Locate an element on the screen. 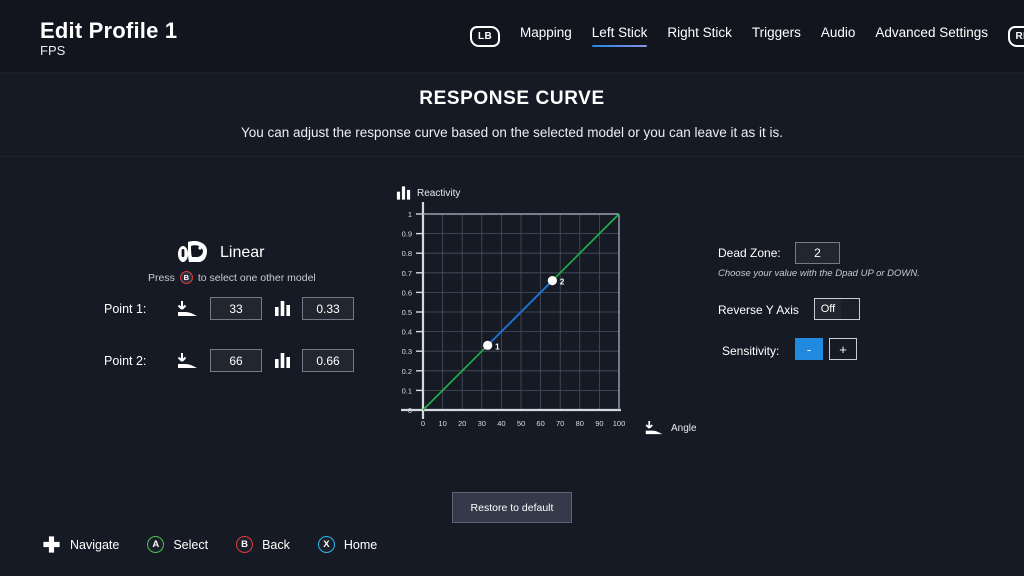 This screenshot has height=576, width=1024. footer-navigate-label: Navigate is located at coordinates (95, 544).